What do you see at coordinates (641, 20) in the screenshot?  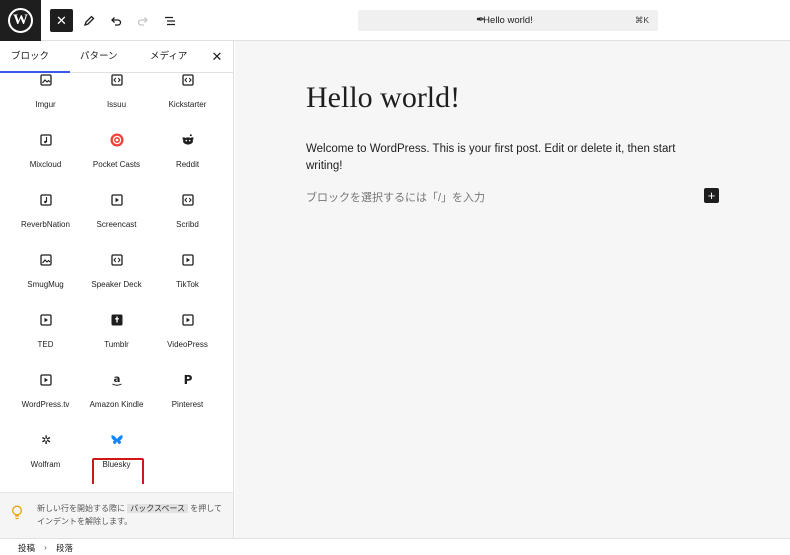 I see `shortcut-hint: ⌘K` at bounding box center [641, 20].